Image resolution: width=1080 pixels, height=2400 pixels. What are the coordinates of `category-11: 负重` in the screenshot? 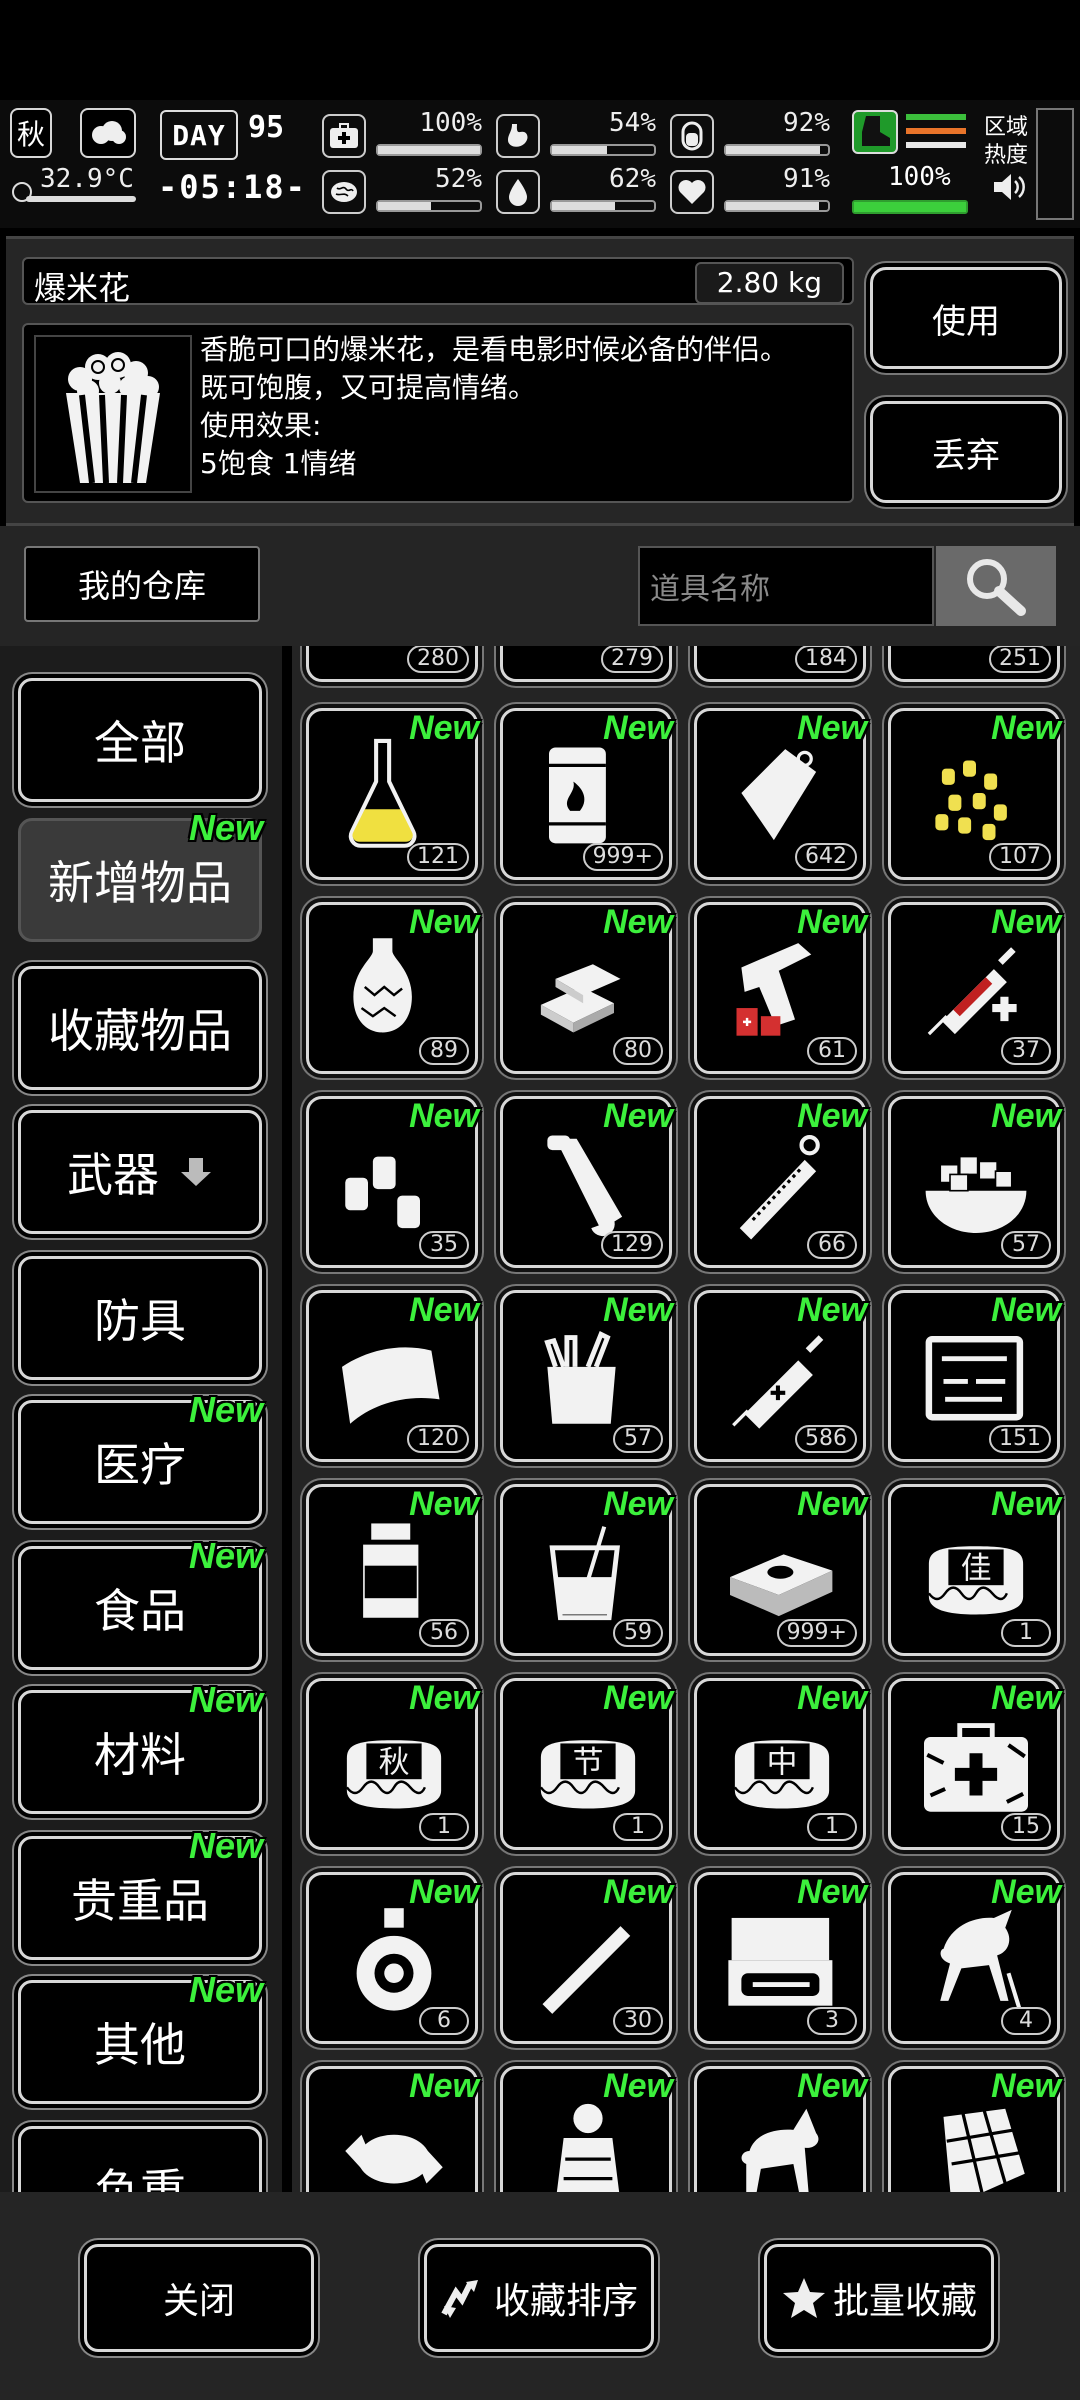 It's located at (140, 2159).